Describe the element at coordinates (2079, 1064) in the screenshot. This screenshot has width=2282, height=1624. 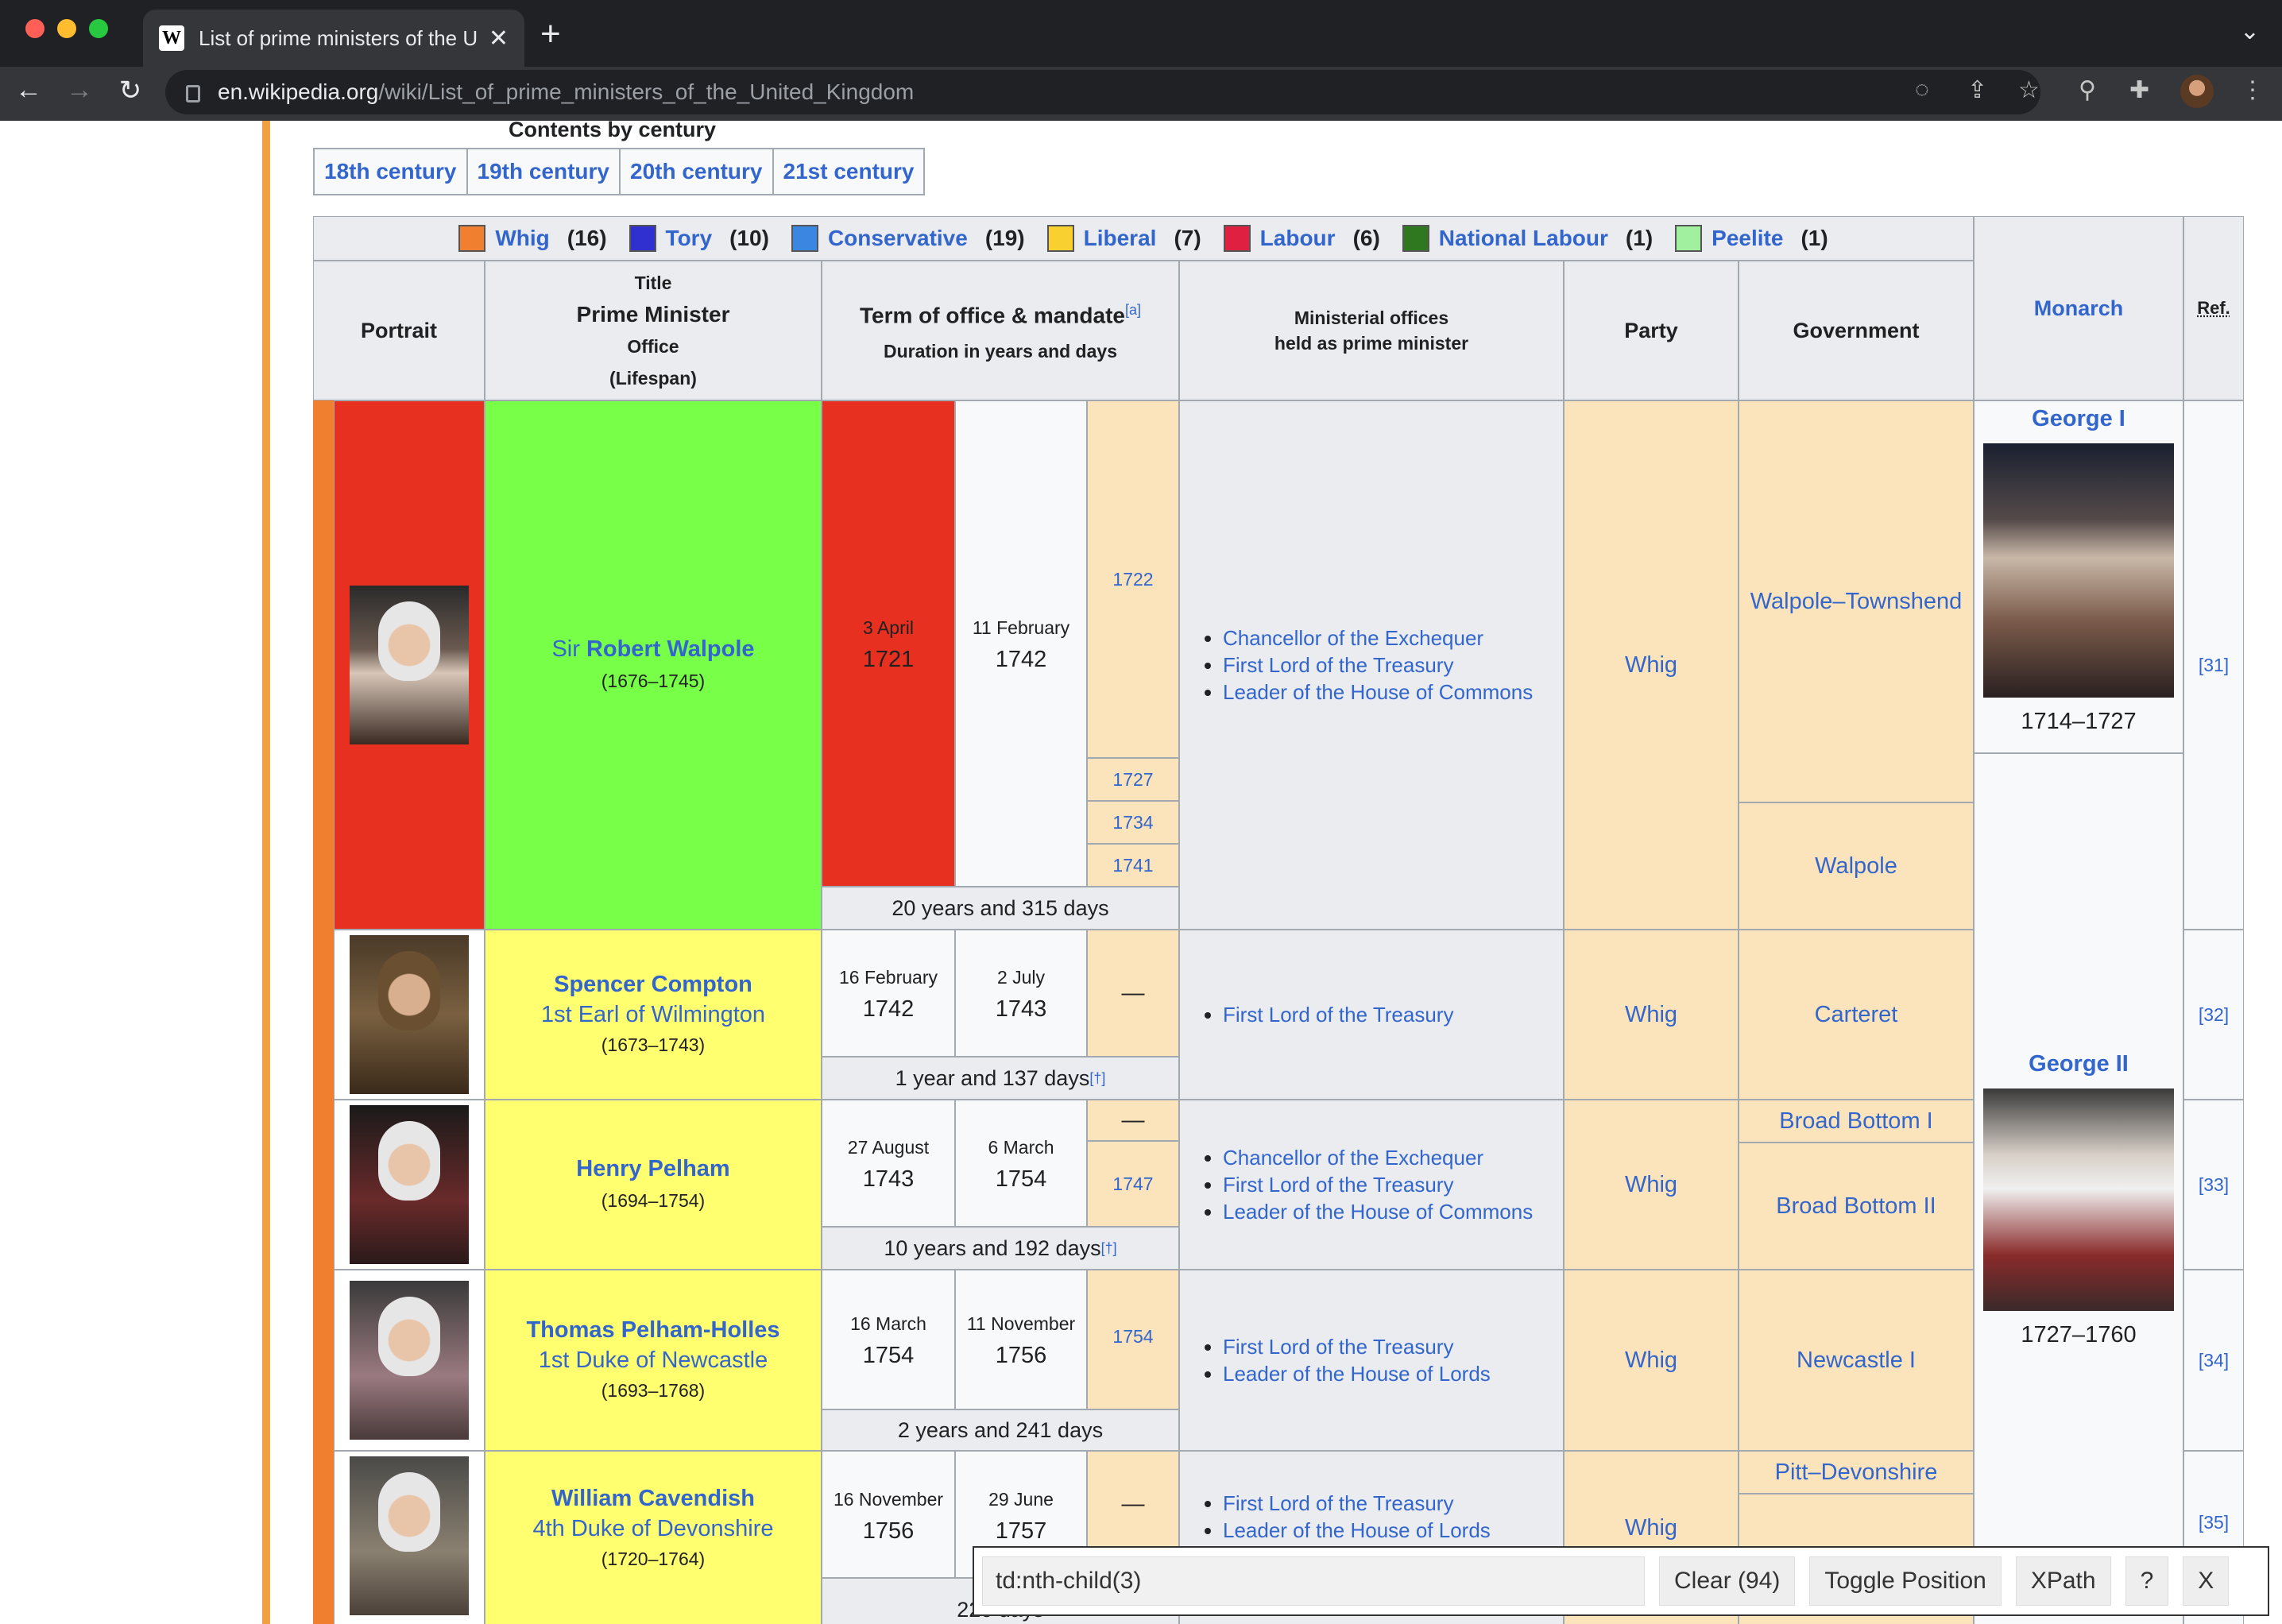
I see `monarch-link: George II` at that location.